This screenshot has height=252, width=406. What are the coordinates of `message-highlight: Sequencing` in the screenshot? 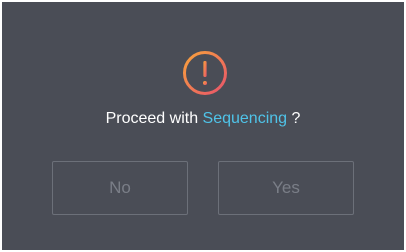 It's located at (245, 118).